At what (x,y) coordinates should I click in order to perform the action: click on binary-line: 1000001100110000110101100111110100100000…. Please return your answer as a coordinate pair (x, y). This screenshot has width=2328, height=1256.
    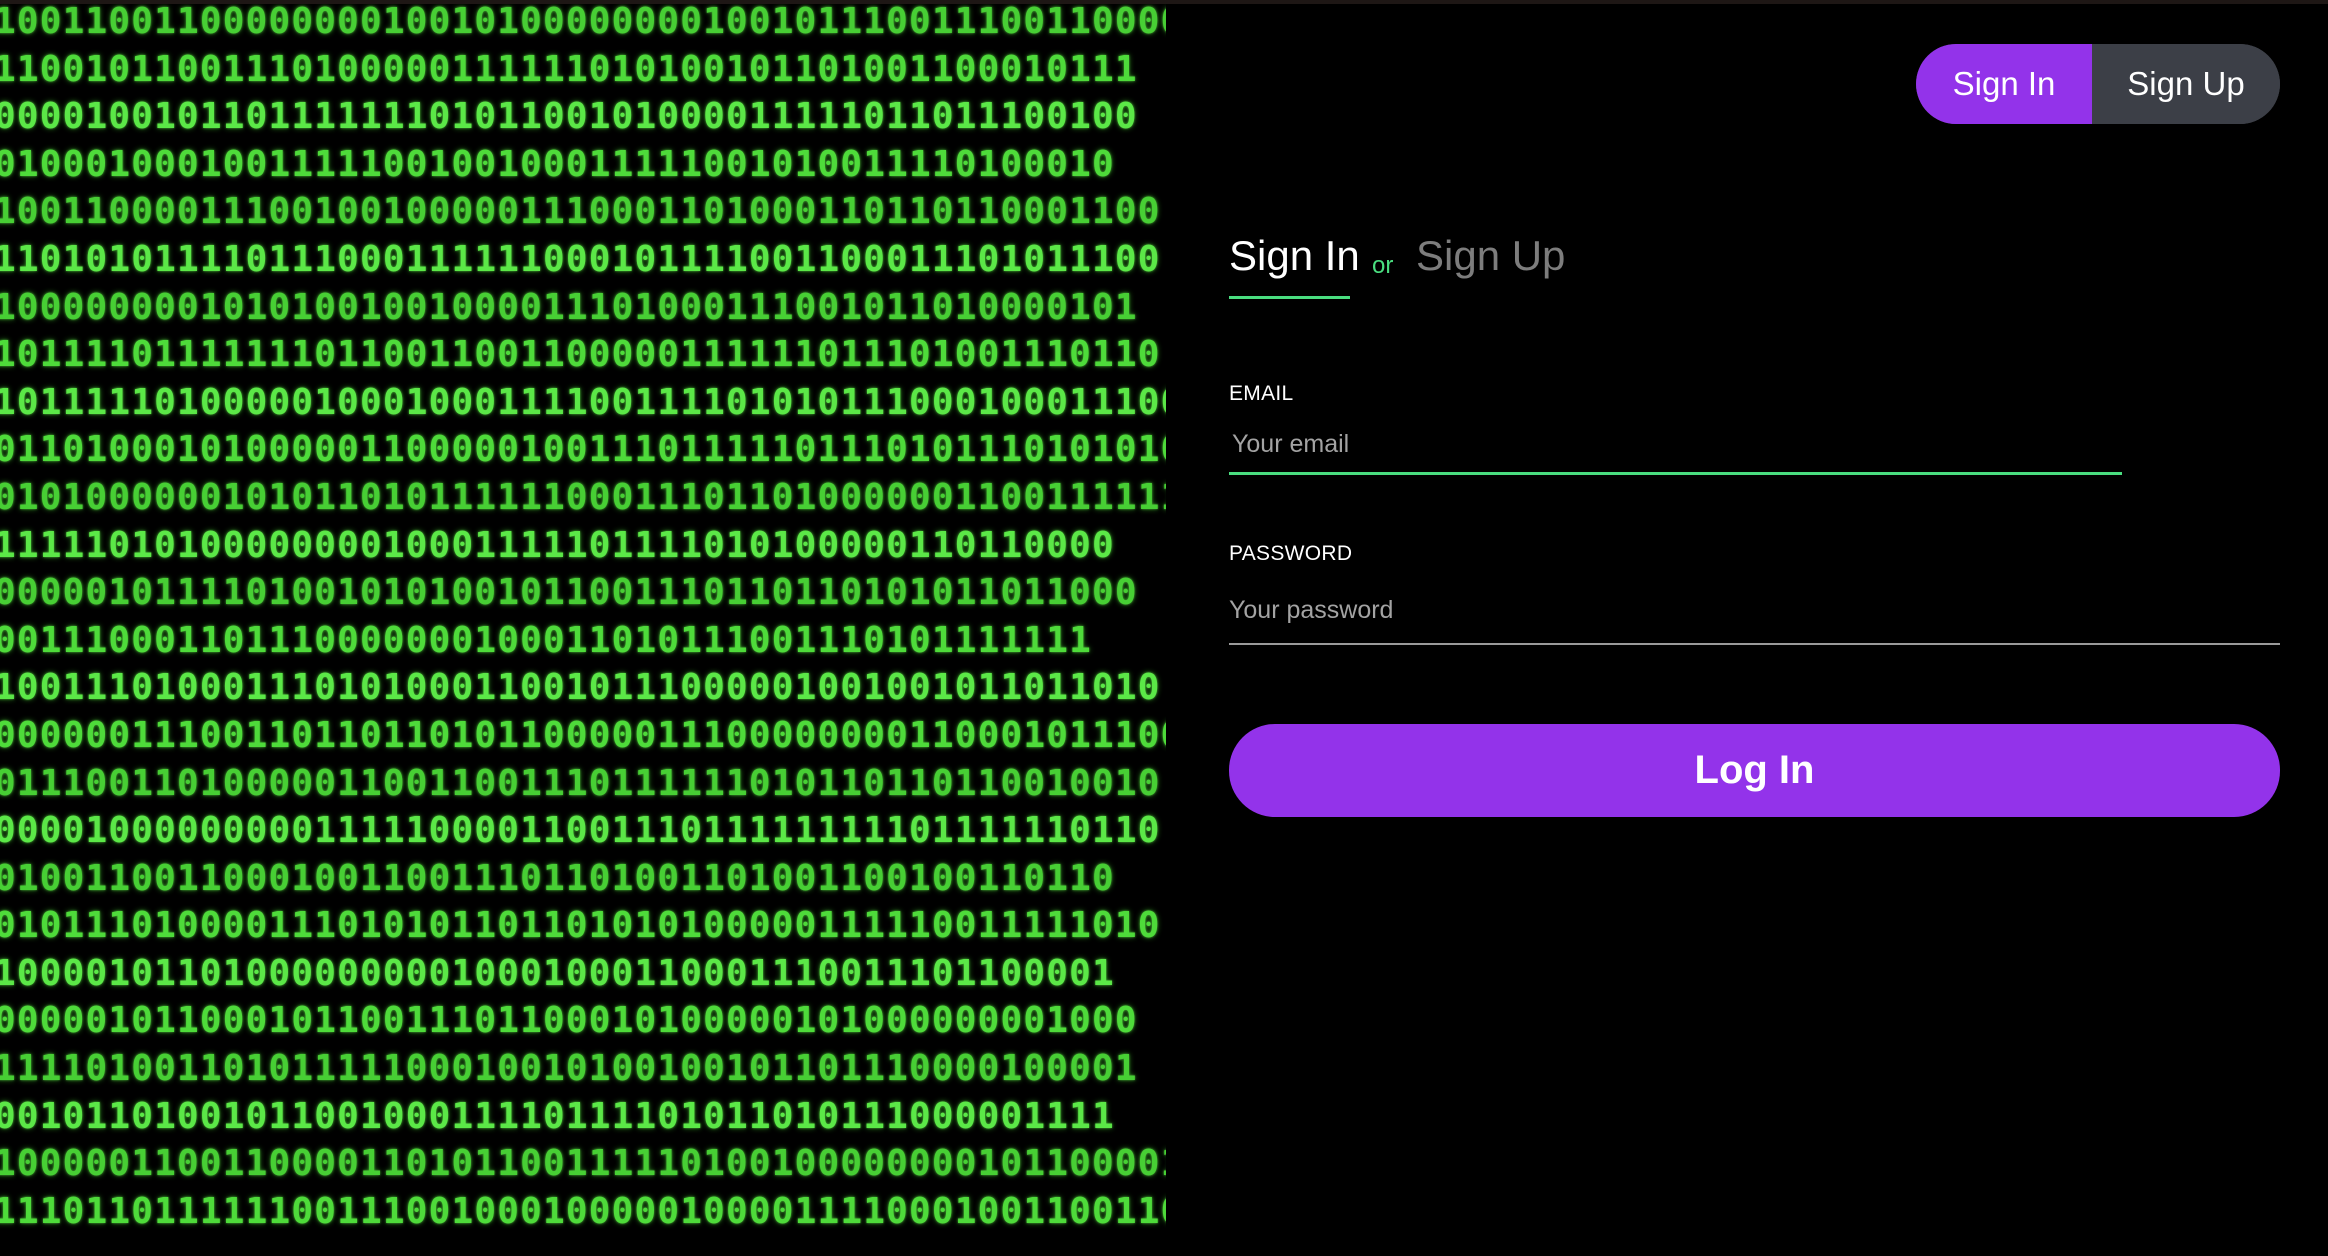
    Looking at the image, I should click on (583, 1164).